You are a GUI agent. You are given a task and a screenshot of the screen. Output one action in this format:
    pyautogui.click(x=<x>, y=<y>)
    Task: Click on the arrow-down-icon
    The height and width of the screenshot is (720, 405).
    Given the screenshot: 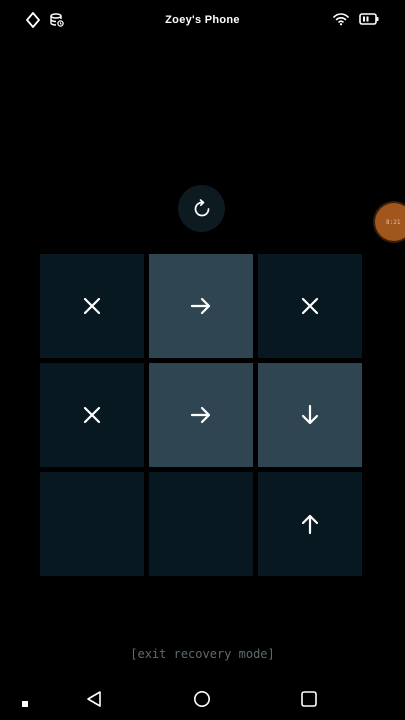 What is the action you would take?
    pyautogui.click(x=310, y=415)
    